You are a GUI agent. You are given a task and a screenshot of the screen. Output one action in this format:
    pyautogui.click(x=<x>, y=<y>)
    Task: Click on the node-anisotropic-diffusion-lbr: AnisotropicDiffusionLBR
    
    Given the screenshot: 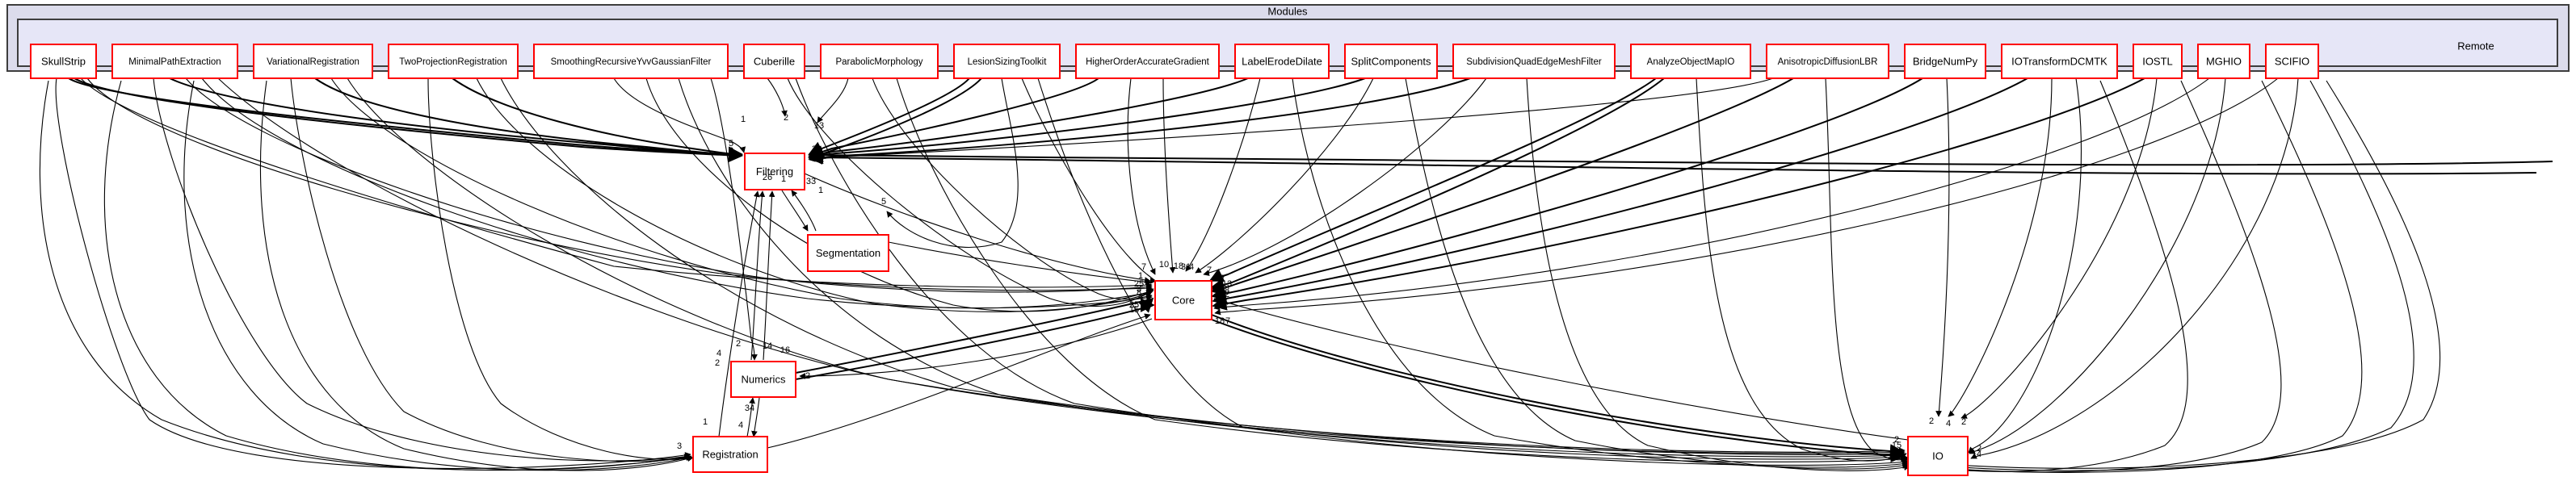 What is the action you would take?
    pyautogui.click(x=1827, y=61)
    